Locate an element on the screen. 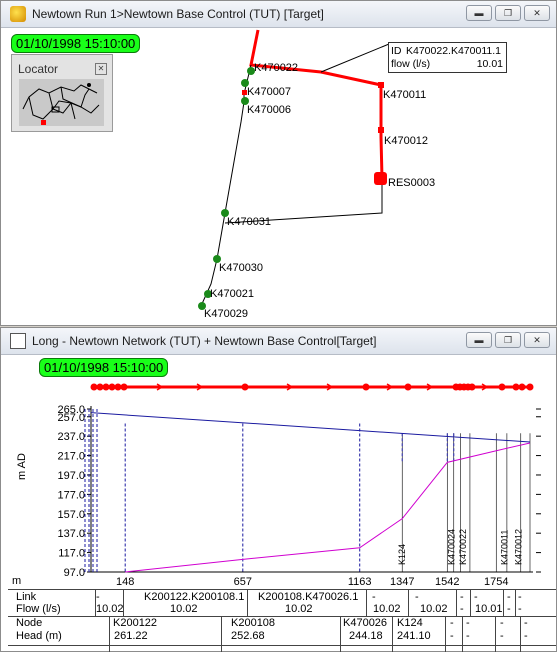  x-tick-label: 1754 is located at coordinates (496, 582).